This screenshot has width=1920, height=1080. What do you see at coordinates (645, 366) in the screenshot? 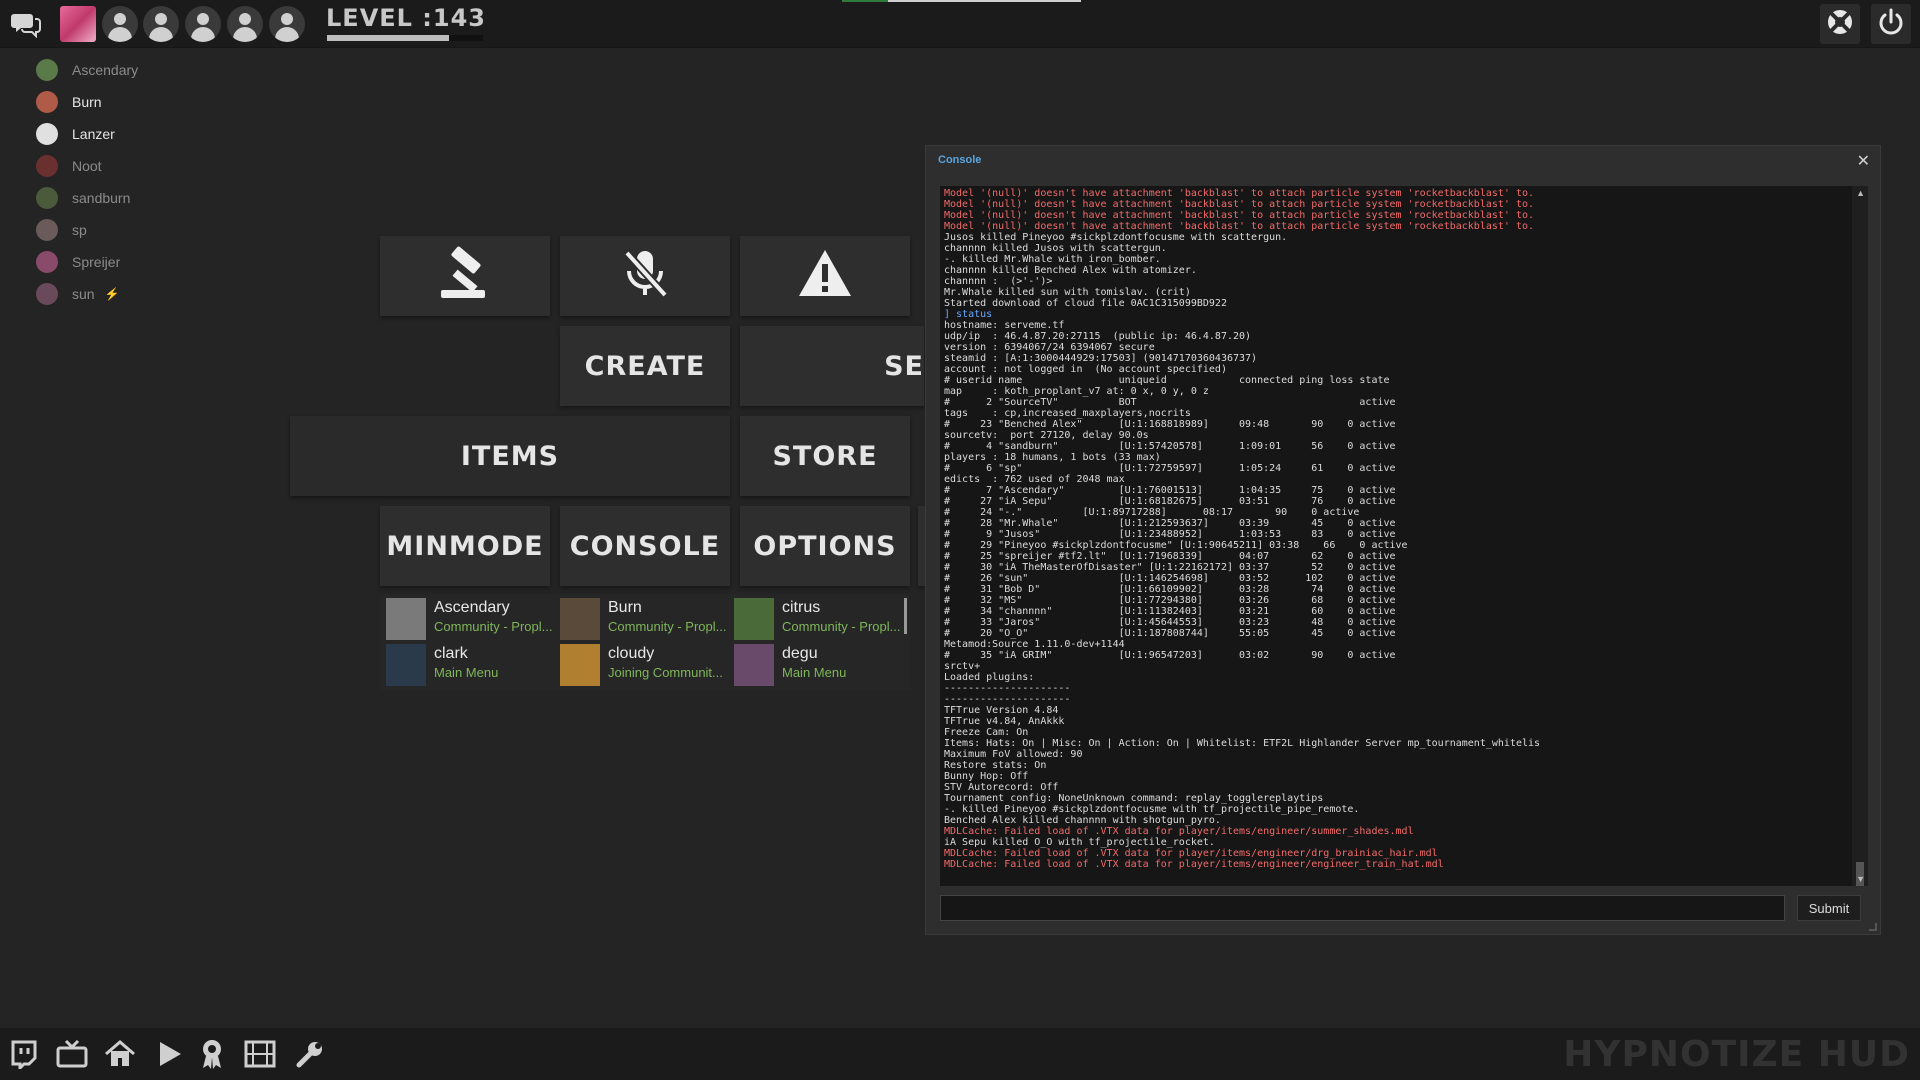
I see `create-button: CREATE` at bounding box center [645, 366].